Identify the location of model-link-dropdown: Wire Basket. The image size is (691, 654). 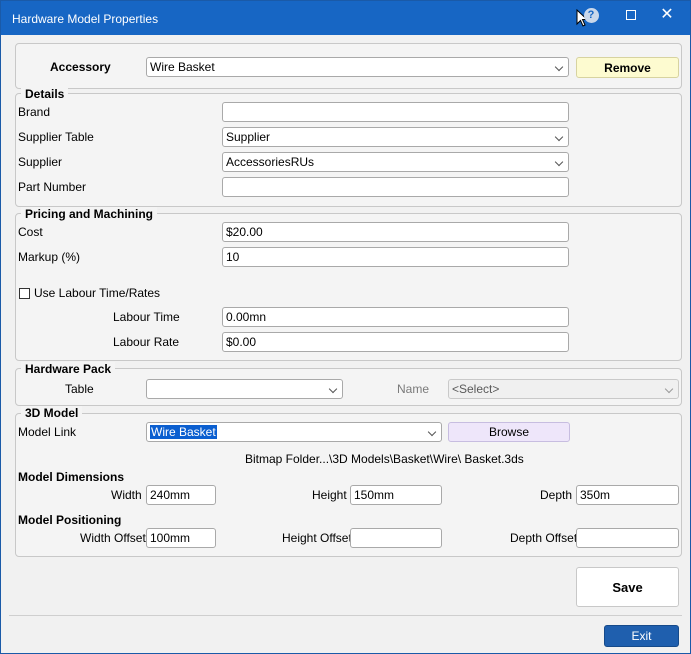
(294, 432).